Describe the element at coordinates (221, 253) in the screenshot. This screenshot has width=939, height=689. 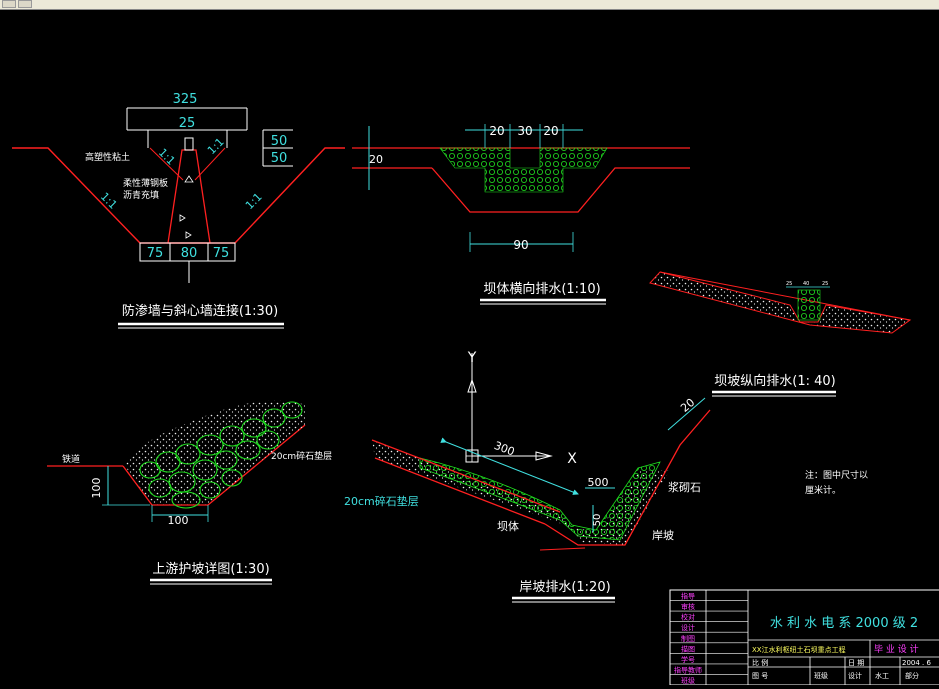
I see `dim-75-right: 75` at that location.